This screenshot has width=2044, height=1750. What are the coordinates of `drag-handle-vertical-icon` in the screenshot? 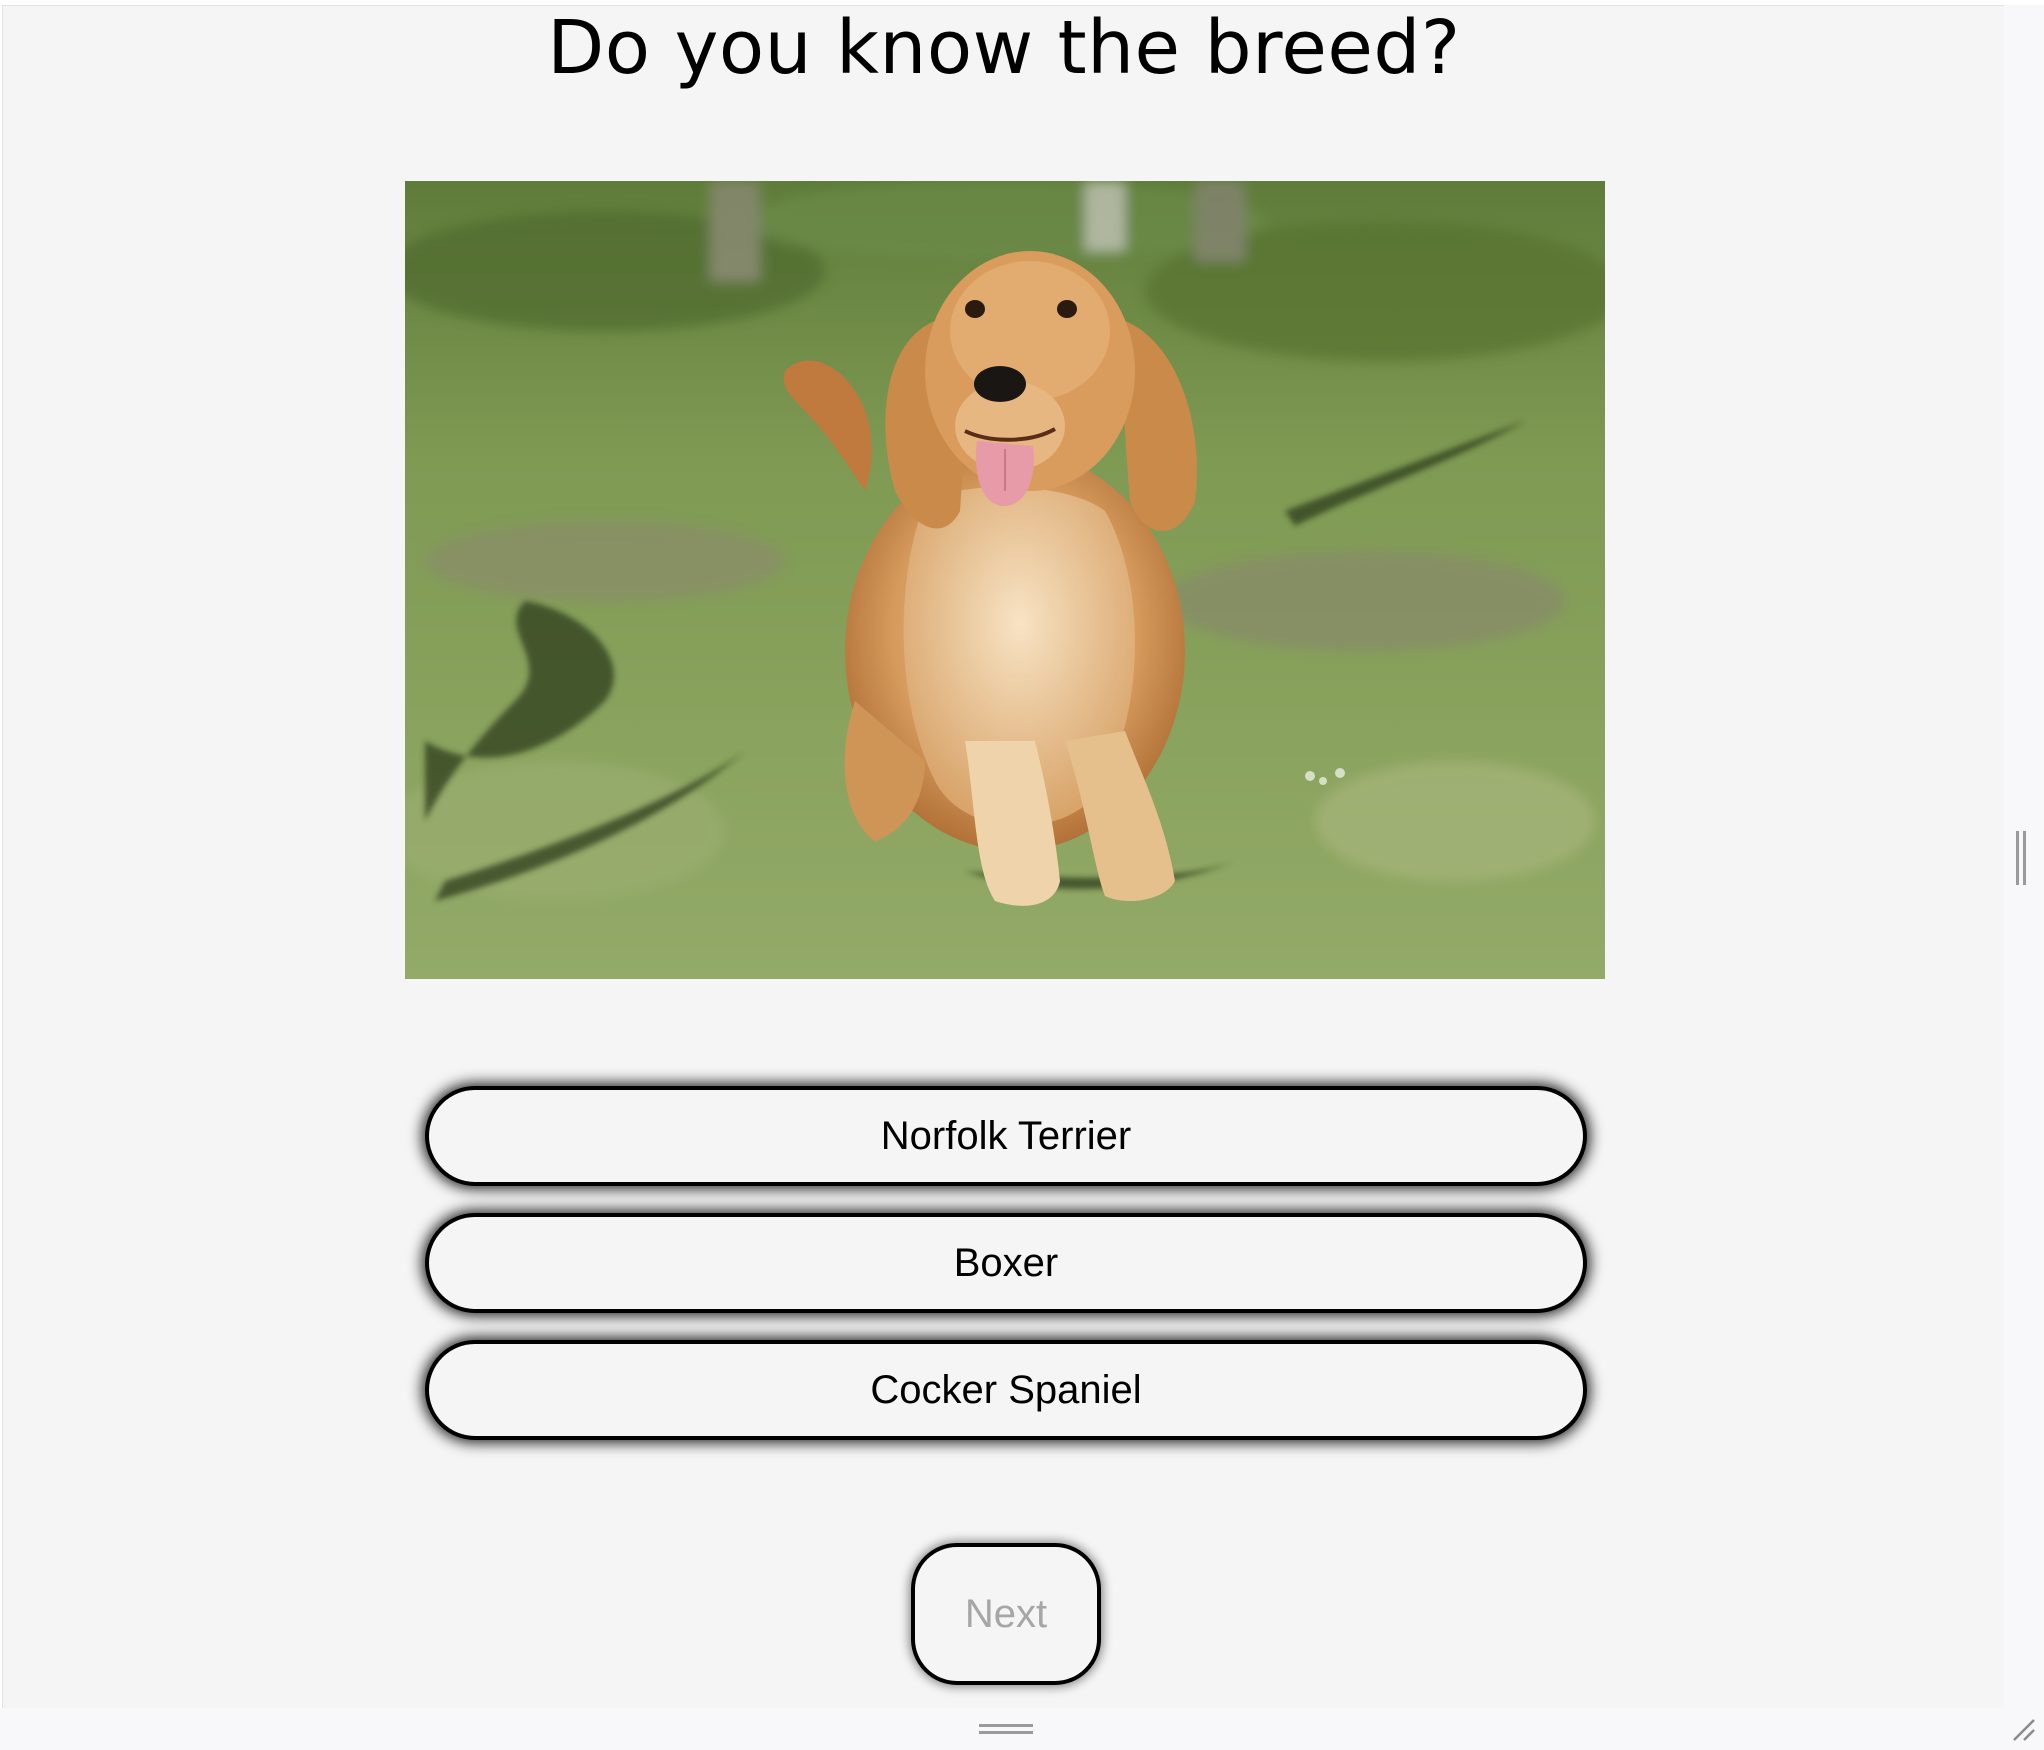 It's located at (2021, 858).